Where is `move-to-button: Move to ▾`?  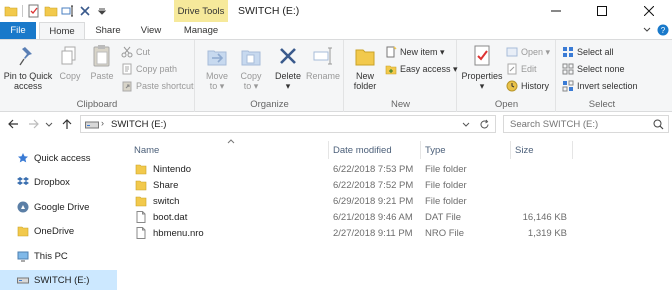 move-to-button: Move to ▾ is located at coordinates (217, 67).